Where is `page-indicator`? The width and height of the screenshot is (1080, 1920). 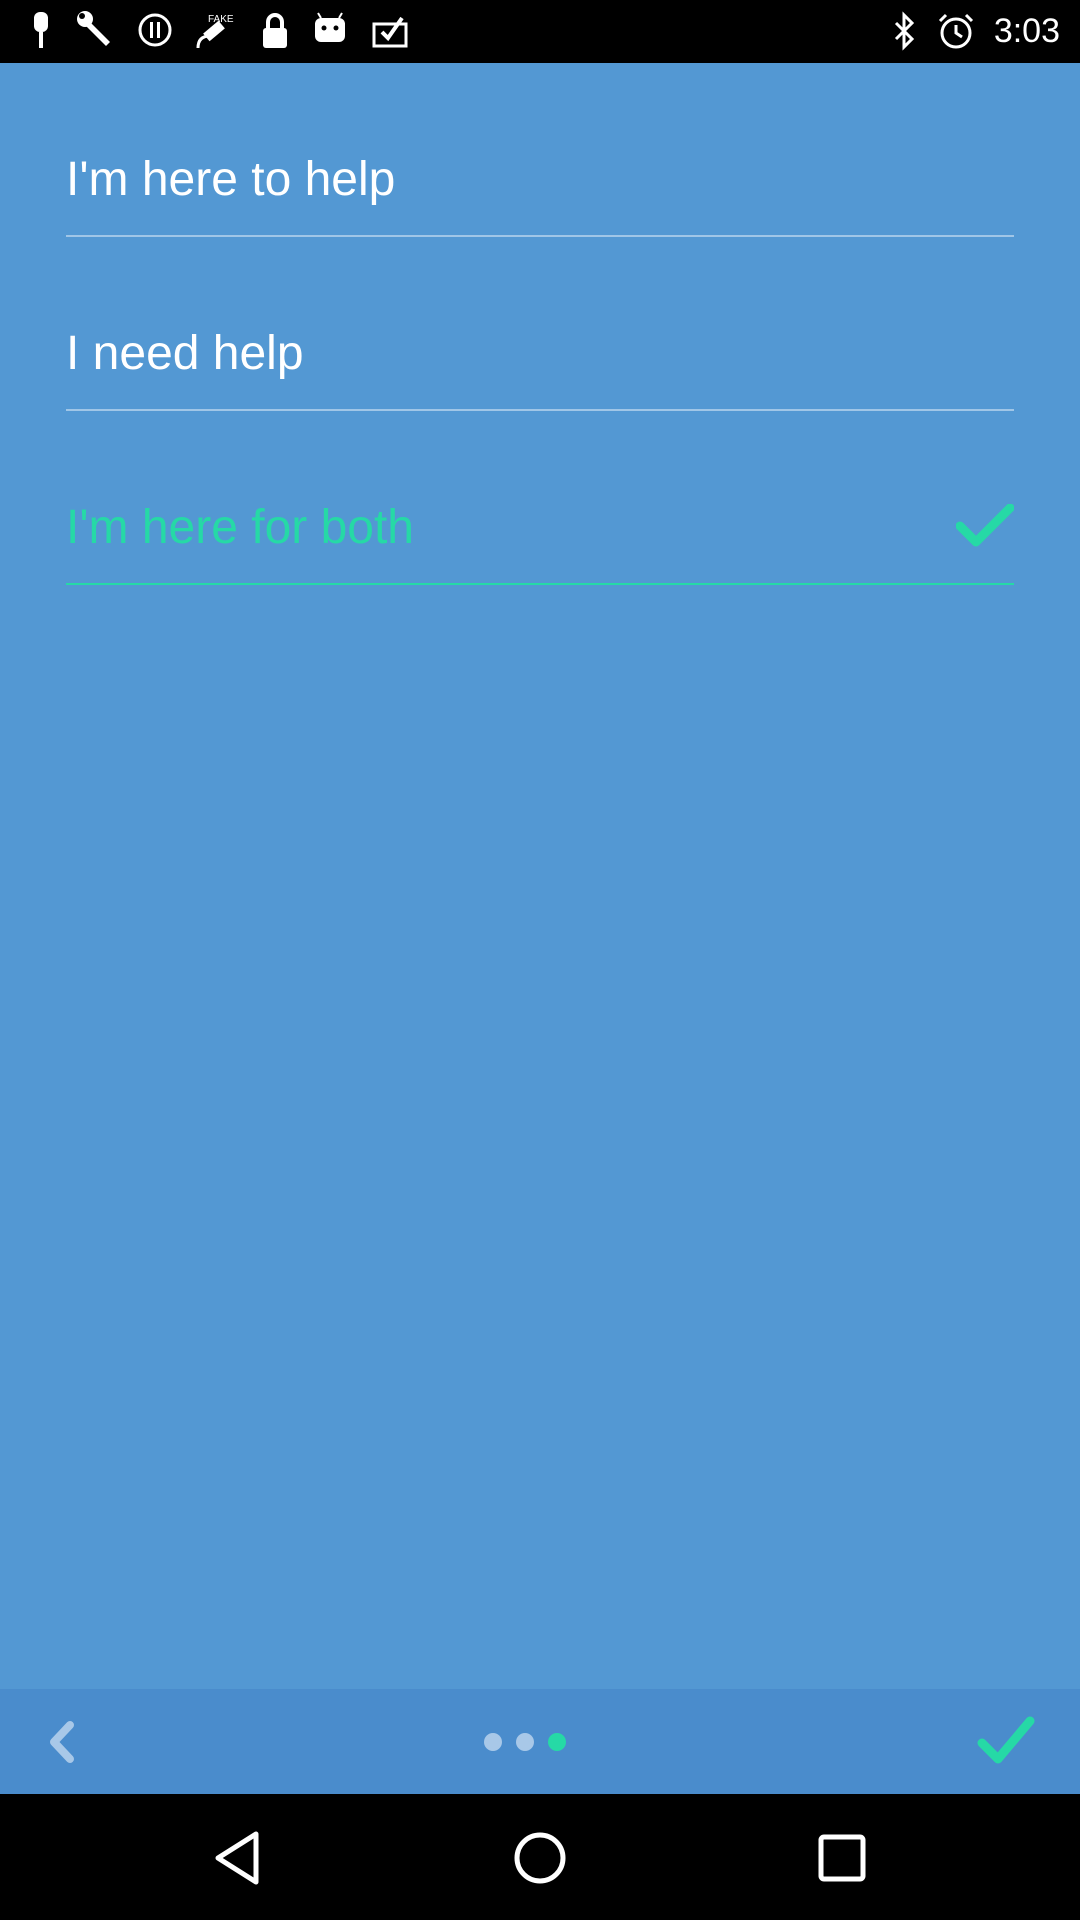 page-indicator is located at coordinates (525, 1742).